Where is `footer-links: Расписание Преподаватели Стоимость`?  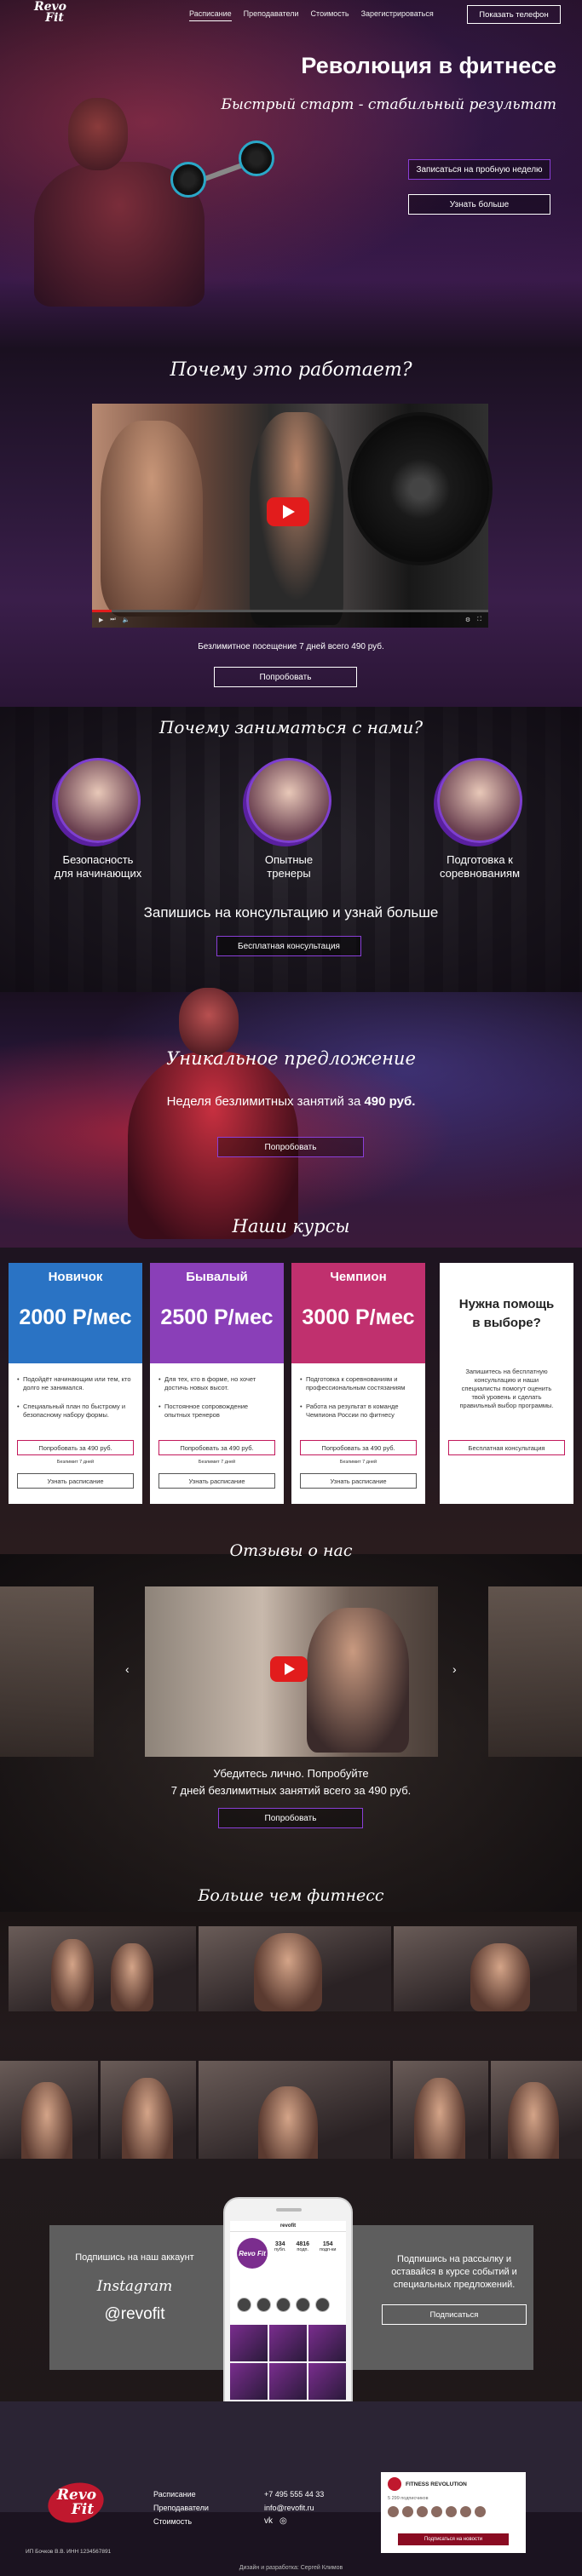
footer-links: Расписание Преподаватели Стоимость is located at coordinates (181, 2507).